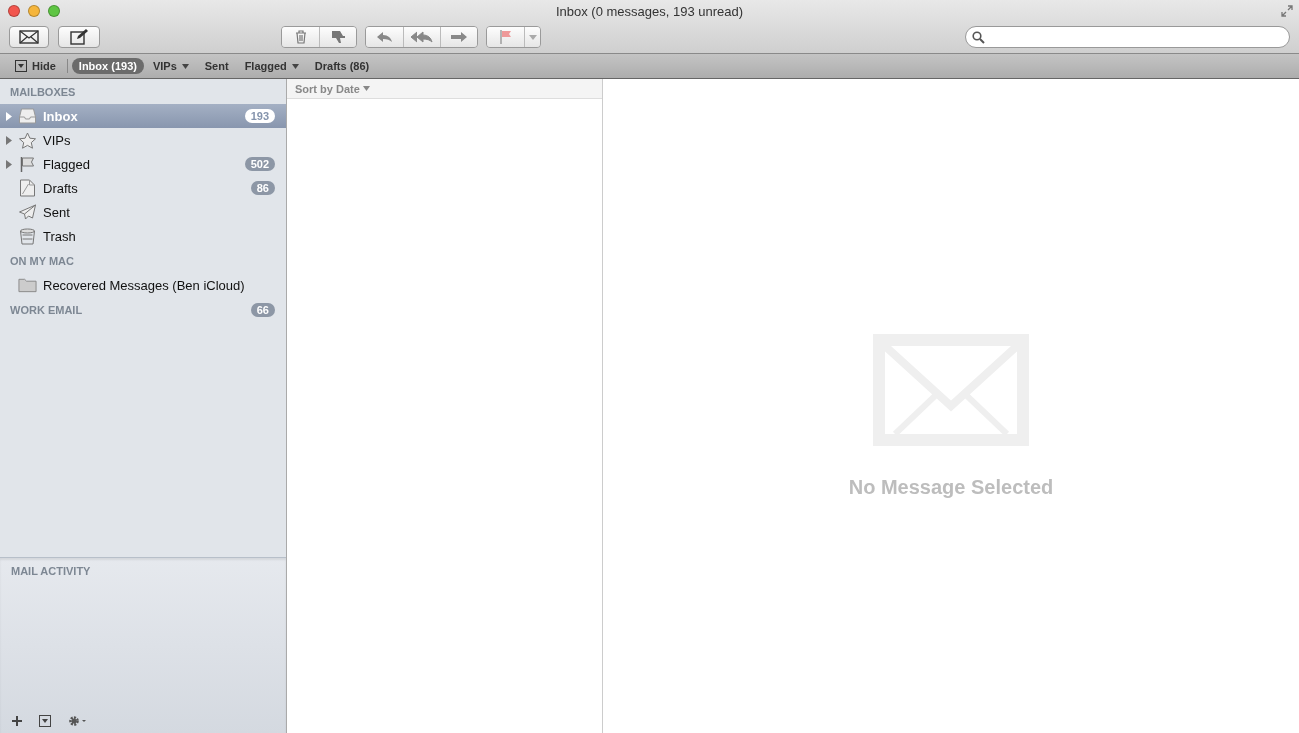 The width and height of the screenshot is (1299, 733). Describe the element at coordinates (1127, 37) in the screenshot. I see `search-field` at that location.